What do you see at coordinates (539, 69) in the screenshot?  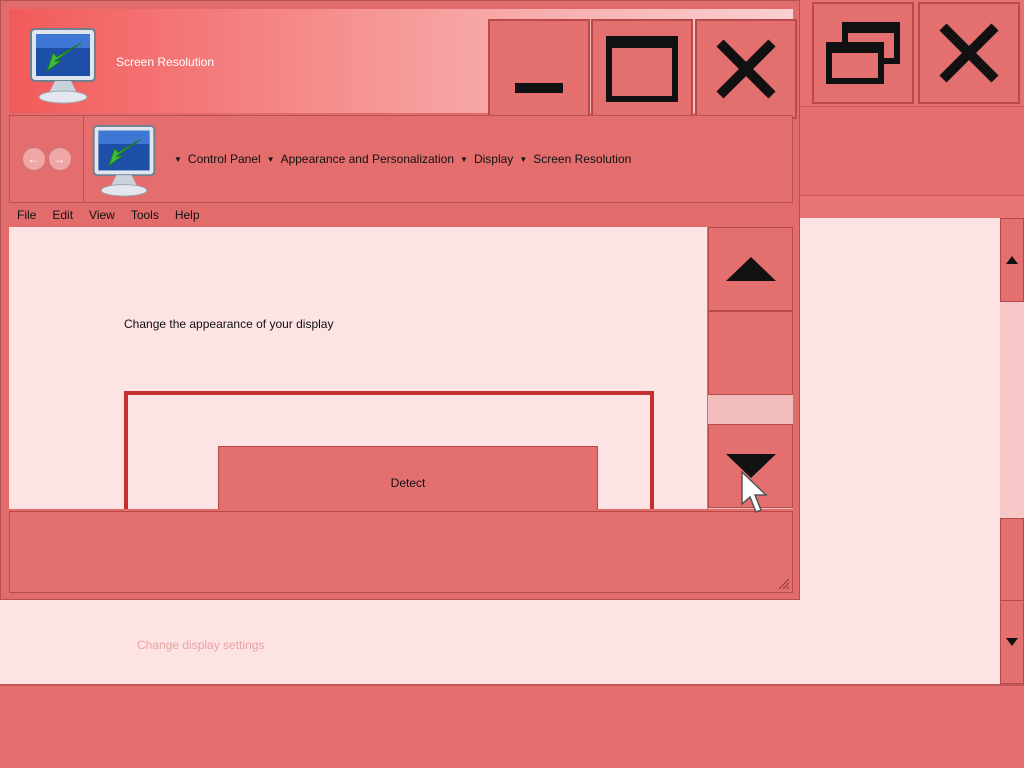 I see `minimize-button` at bounding box center [539, 69].